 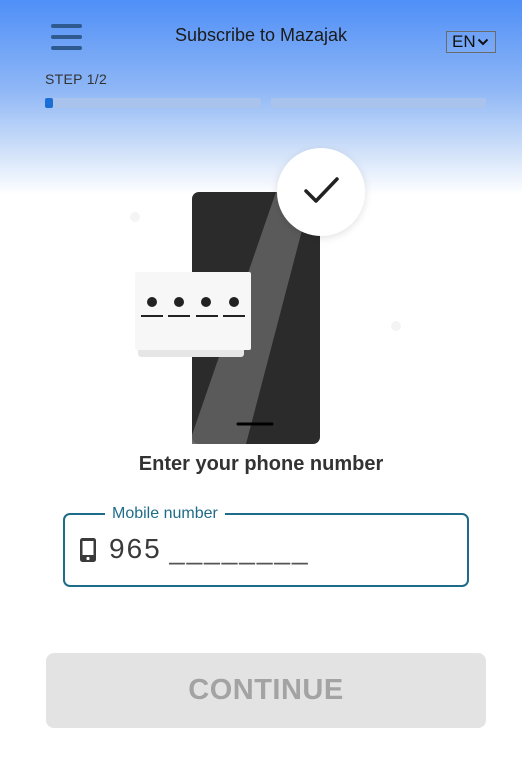 I want to click on language-select: EN, so click(x=471, y=42).